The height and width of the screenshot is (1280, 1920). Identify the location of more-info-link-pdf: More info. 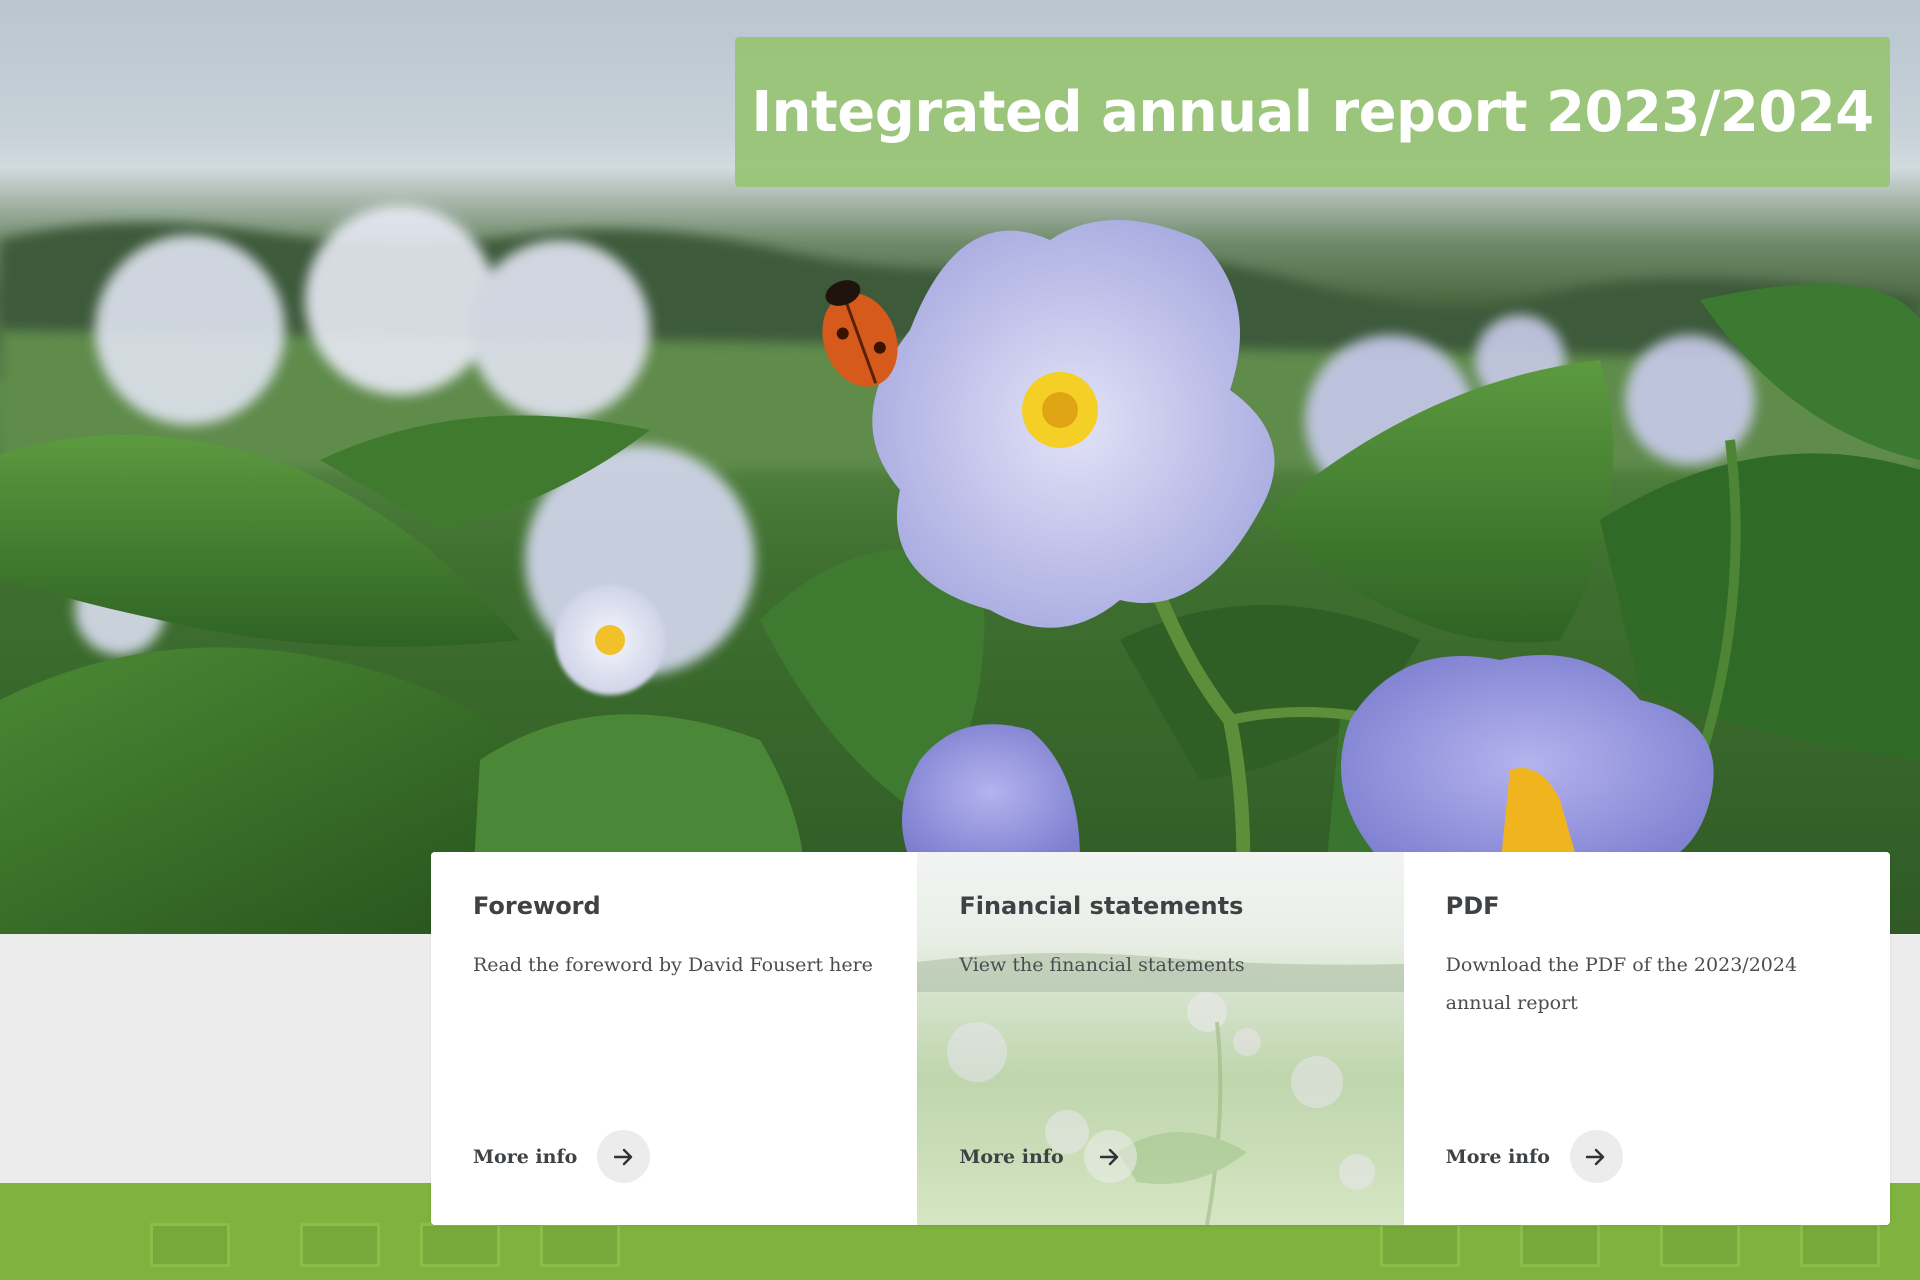
(1534, 1156).